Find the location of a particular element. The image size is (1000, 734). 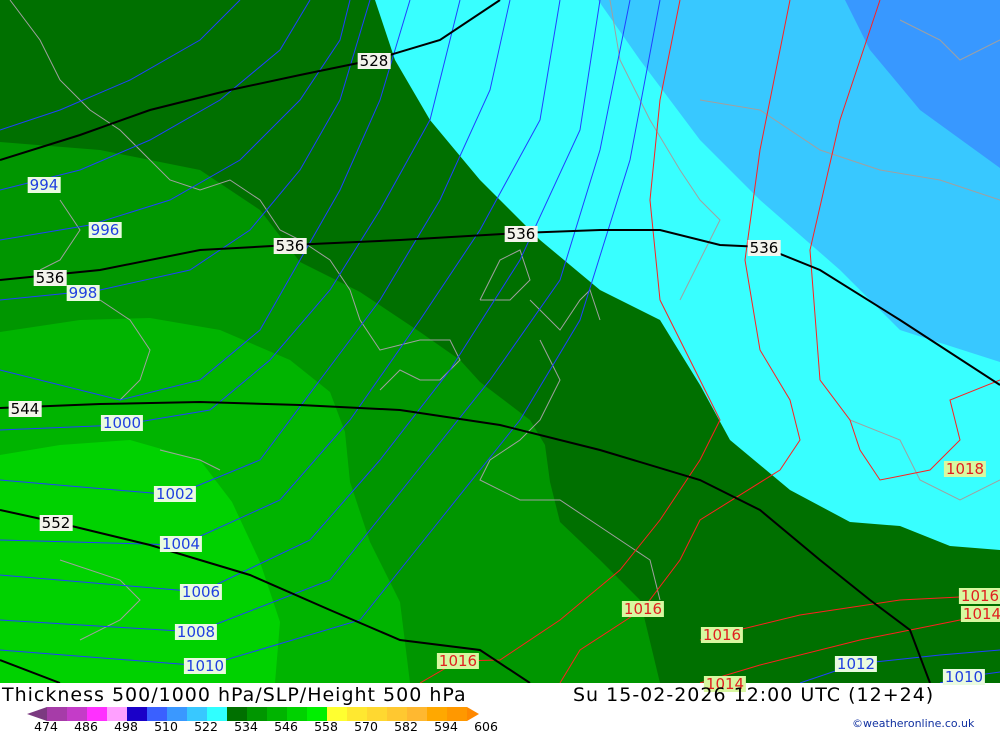

thickness-label: 528 is located at coordinates (374, 61).